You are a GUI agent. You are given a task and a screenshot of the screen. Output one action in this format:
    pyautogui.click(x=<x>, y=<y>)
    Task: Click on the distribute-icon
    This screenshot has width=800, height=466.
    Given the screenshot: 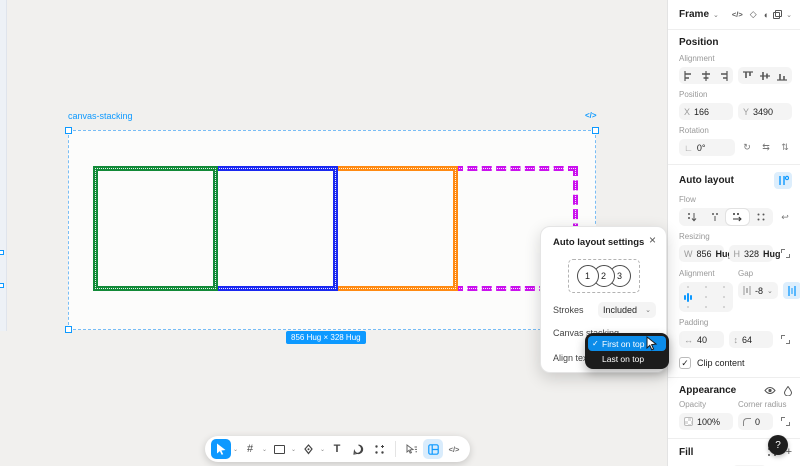 What is the action you would take?
    pyautogui.click(x=792, y=290)
    